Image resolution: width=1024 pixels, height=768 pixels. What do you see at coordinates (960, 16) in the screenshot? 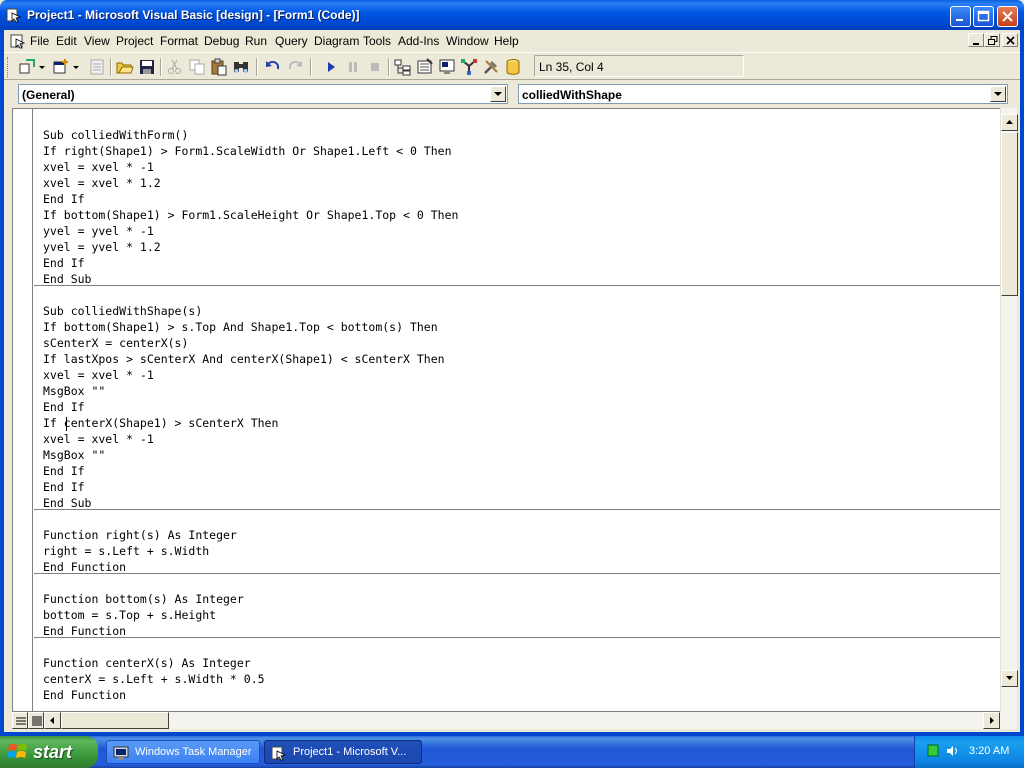
I see `minimize-button` at bounding box center [960, 16].